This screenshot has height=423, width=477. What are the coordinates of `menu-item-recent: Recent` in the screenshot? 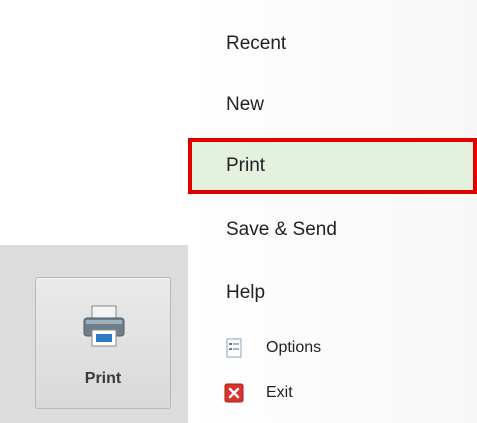 It's located at (332, 44).